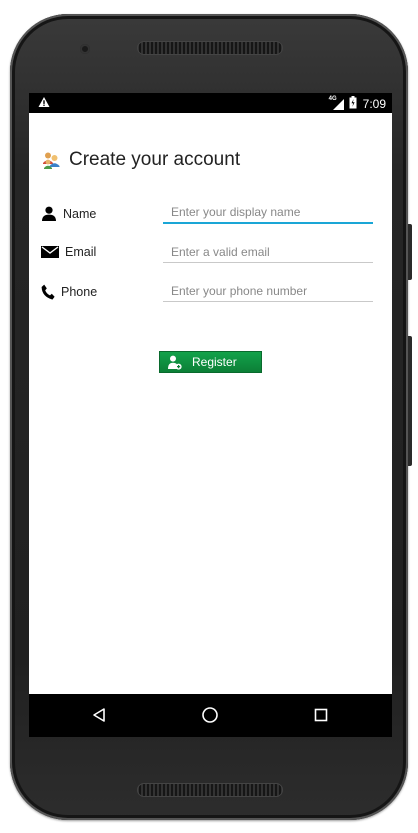 The image size is (418, 833). Describe the element at coordinates (321, 715) in the screenshot. I see `recents-icon` at that location.